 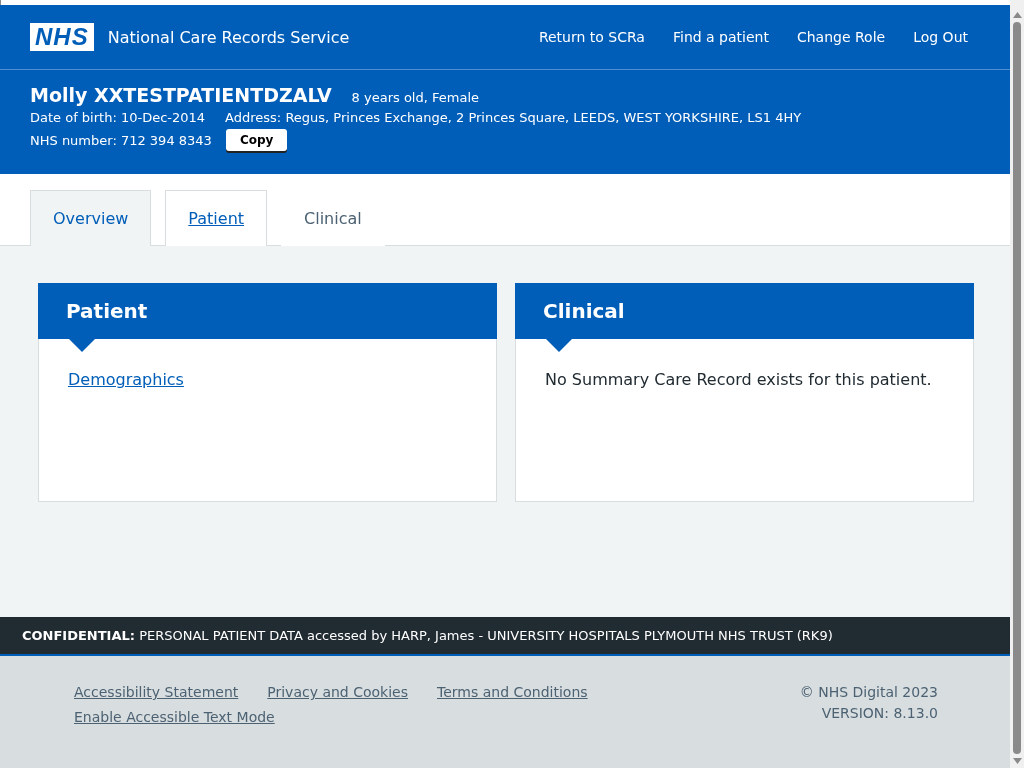 What do you see at coordinates (879, 713) in the screenshot?
I see `version-number: VERSION: 8.13.0` at bounding box center [879, 713].